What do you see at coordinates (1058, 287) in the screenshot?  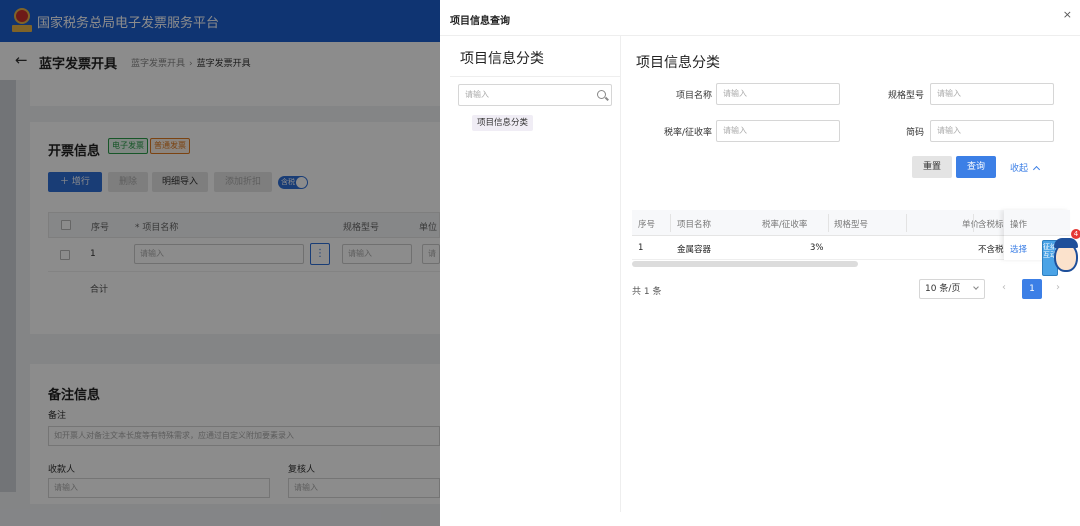 I see `next-page-icon: ›` at bounding box center [1058, 287].